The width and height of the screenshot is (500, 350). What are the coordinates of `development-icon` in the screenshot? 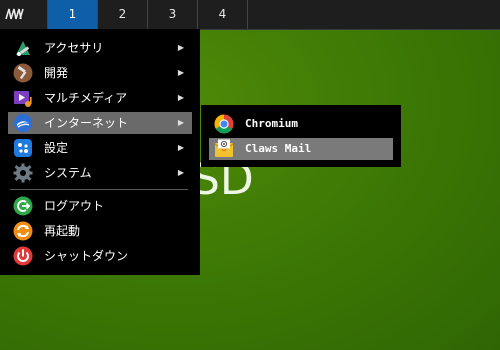 It's located at (23, 73).